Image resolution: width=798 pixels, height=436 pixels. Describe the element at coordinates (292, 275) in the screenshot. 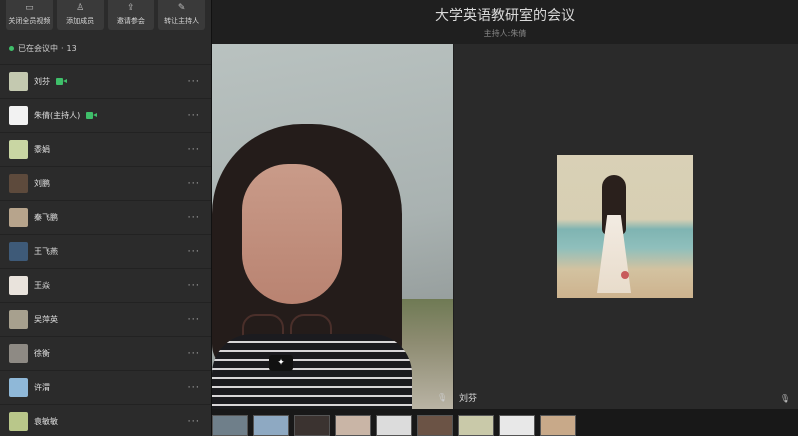

I see `speaker-face` at that location.